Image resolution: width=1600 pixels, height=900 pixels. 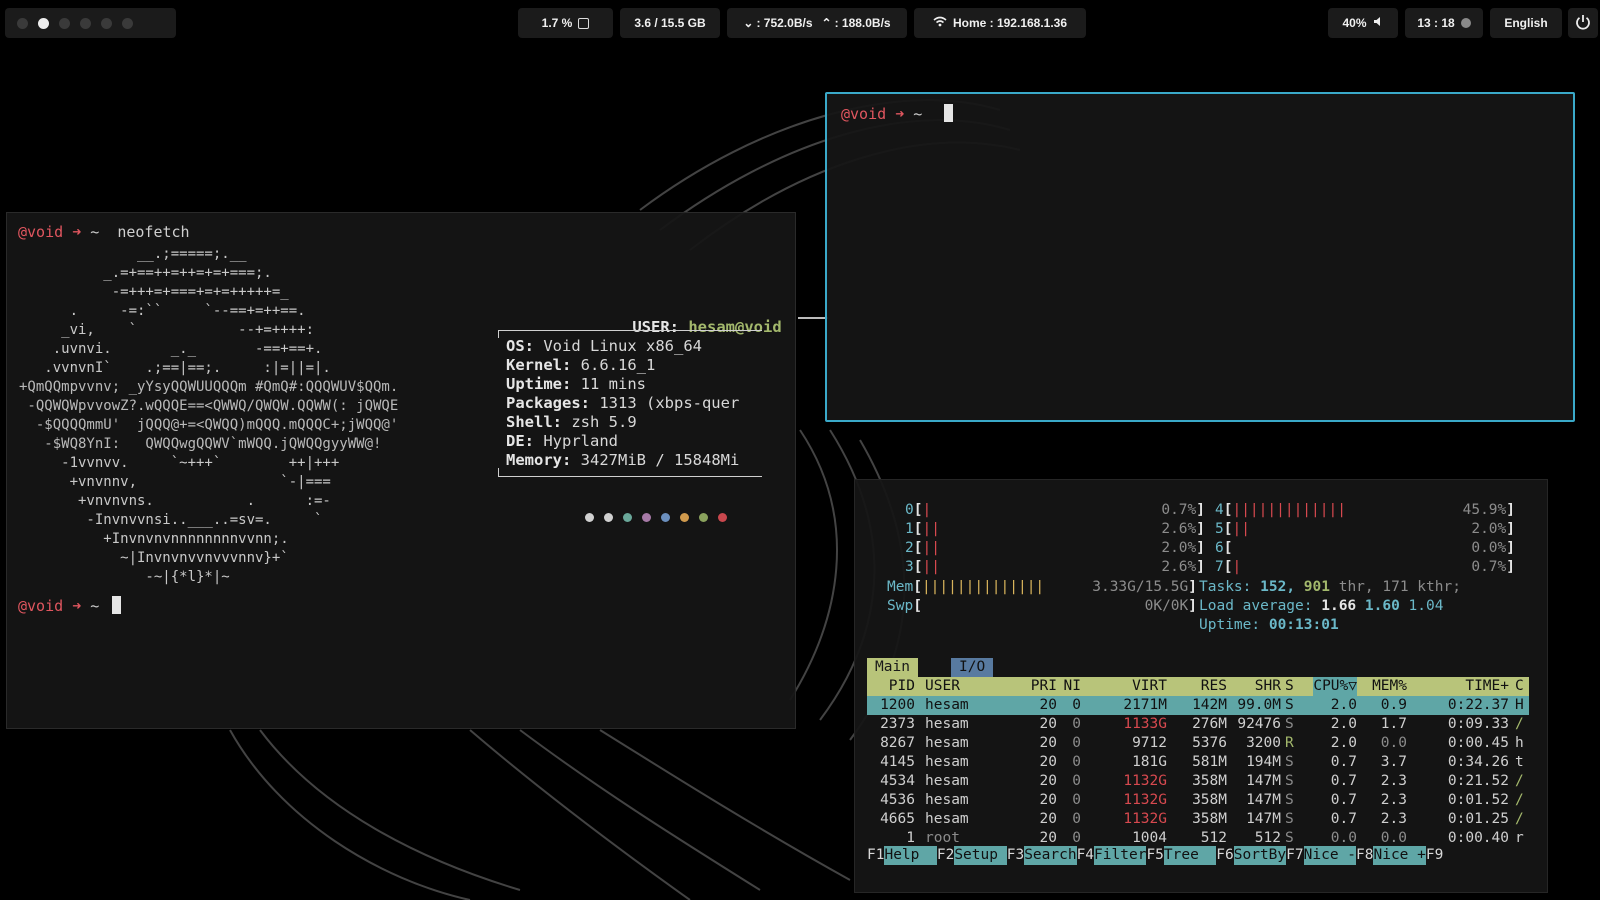 I want to click on cell-pid: 4145, so click(x=897, y=762).